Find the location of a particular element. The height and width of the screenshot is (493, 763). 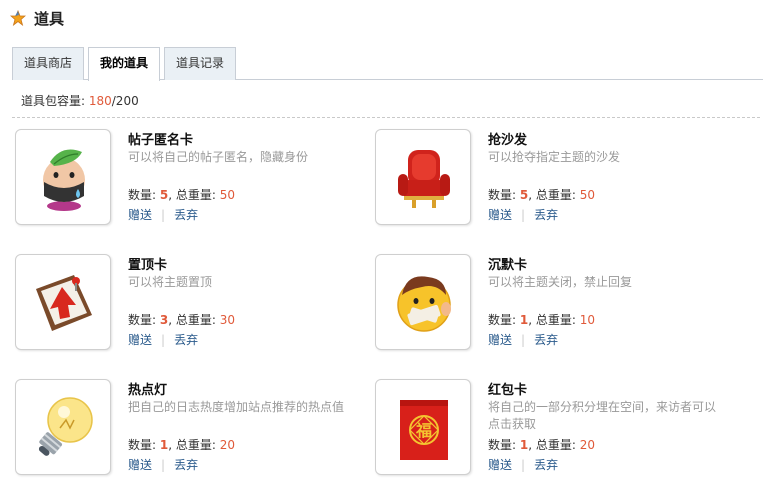

item-count: 3 is located at coordinates (164, 320).